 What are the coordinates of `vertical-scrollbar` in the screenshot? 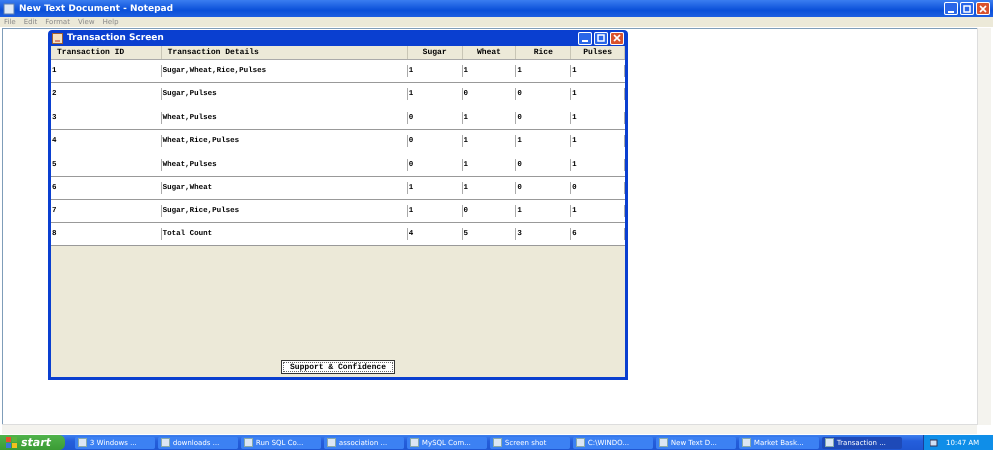 It's located at (984, 226).